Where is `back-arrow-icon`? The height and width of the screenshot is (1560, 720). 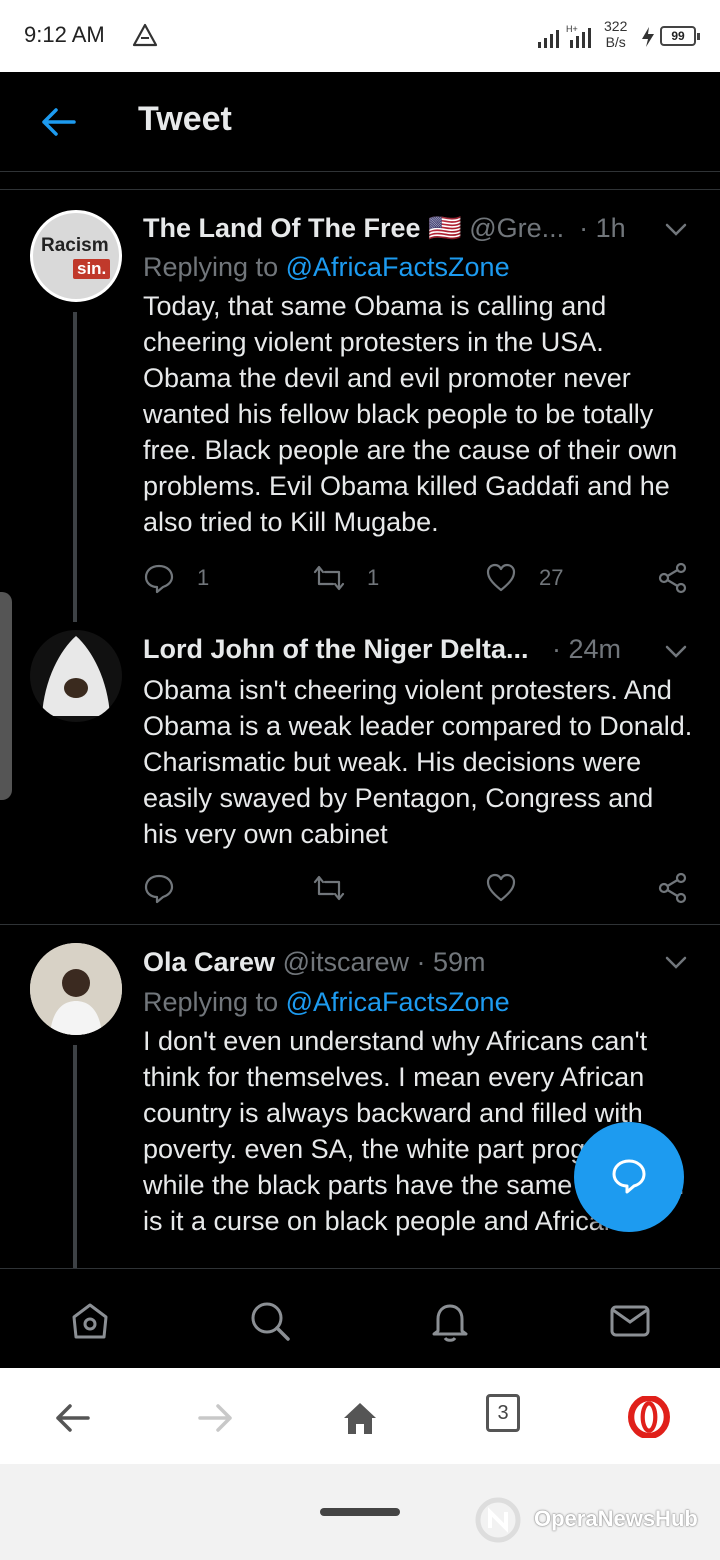 back-arrow-icon is located at coordinates (58, 122).